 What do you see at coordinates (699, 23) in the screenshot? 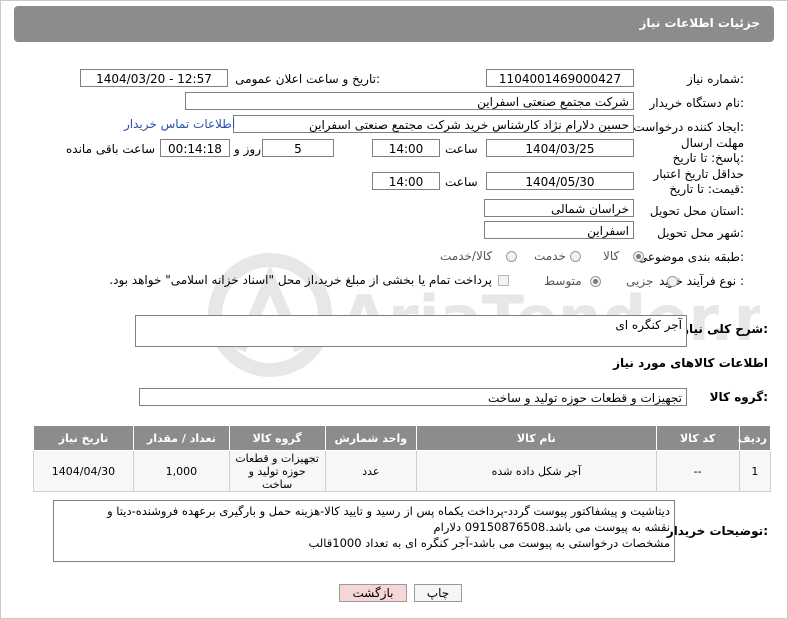
I see `page-title: جزئیات اطلاعات نیاز` at bounding box center [699, 23].